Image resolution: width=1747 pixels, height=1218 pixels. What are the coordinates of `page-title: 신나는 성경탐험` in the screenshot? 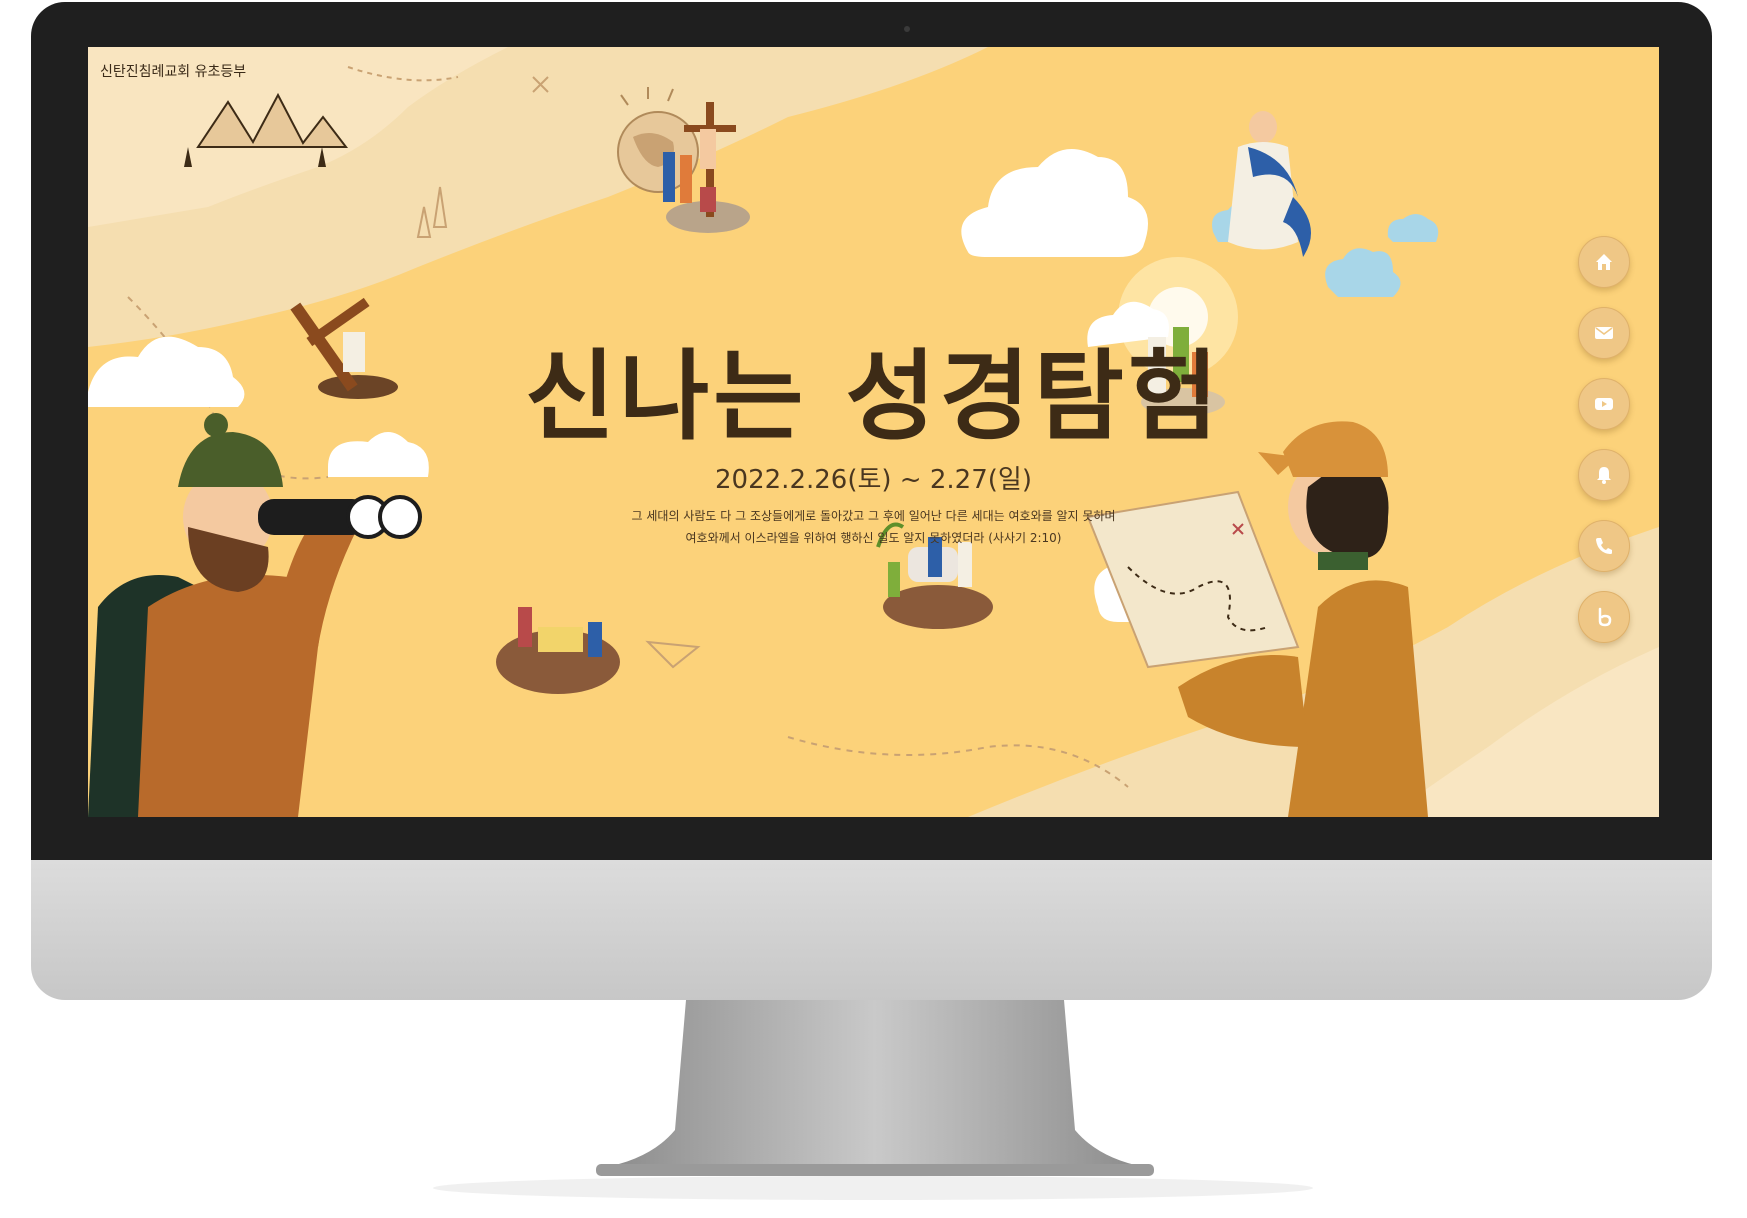 It's located at (873, 397).